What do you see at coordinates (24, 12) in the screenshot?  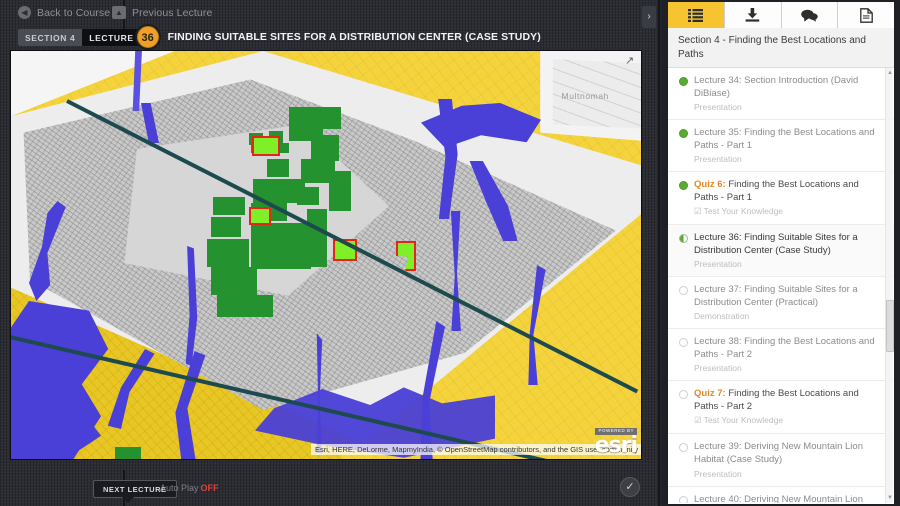 I see `circle-left-arrow-icon: ◀` at bounding box center [24, 12].